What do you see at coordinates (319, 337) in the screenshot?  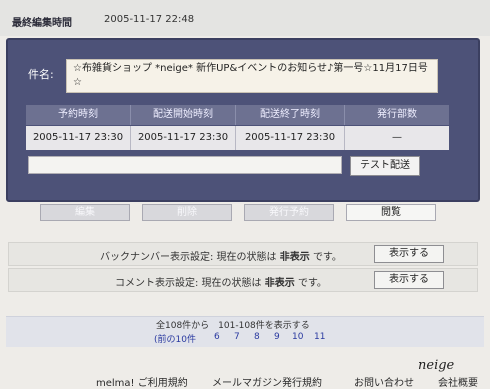 I see `pager-page-11: 11` at bounding box center [319, 337].